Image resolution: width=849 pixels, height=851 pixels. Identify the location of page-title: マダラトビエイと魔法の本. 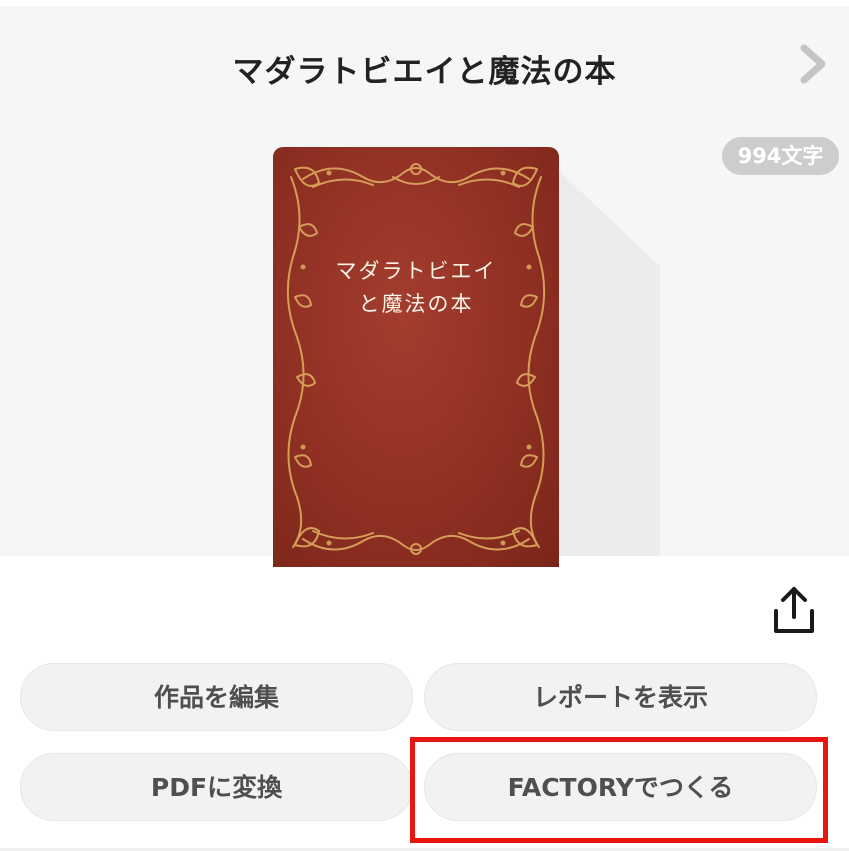
(424, 72).